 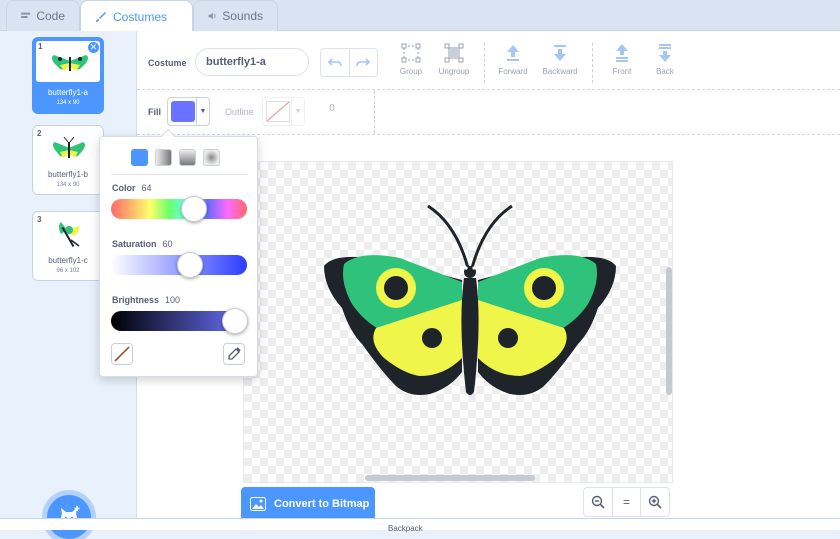 What do you see at coordinates (136, 300) in the screenshot?
I see `brightness-label: Brightness` at bounding box center [136, 300].